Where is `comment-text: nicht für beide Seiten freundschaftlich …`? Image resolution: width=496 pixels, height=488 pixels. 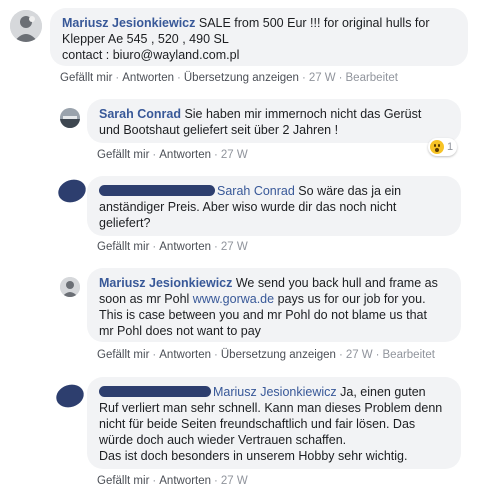 comment-text: nicht für beide Seiten freundschaftlich … is located at coordinates (257, 424).